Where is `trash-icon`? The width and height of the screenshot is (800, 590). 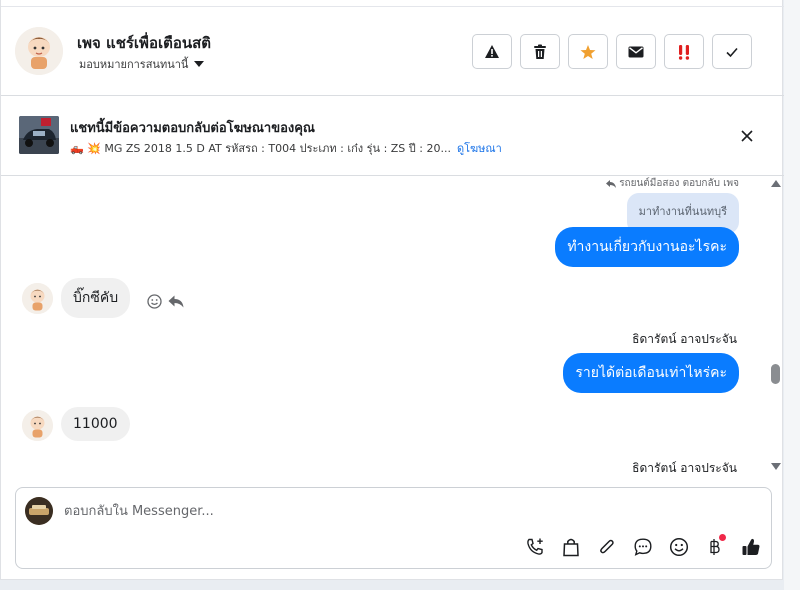
trash-icon is located at coordinates (540, 51).